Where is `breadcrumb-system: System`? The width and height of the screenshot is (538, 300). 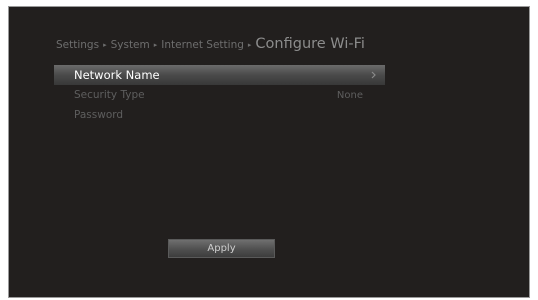
breadcrumb-system: System is located at coordinates (130, 45).